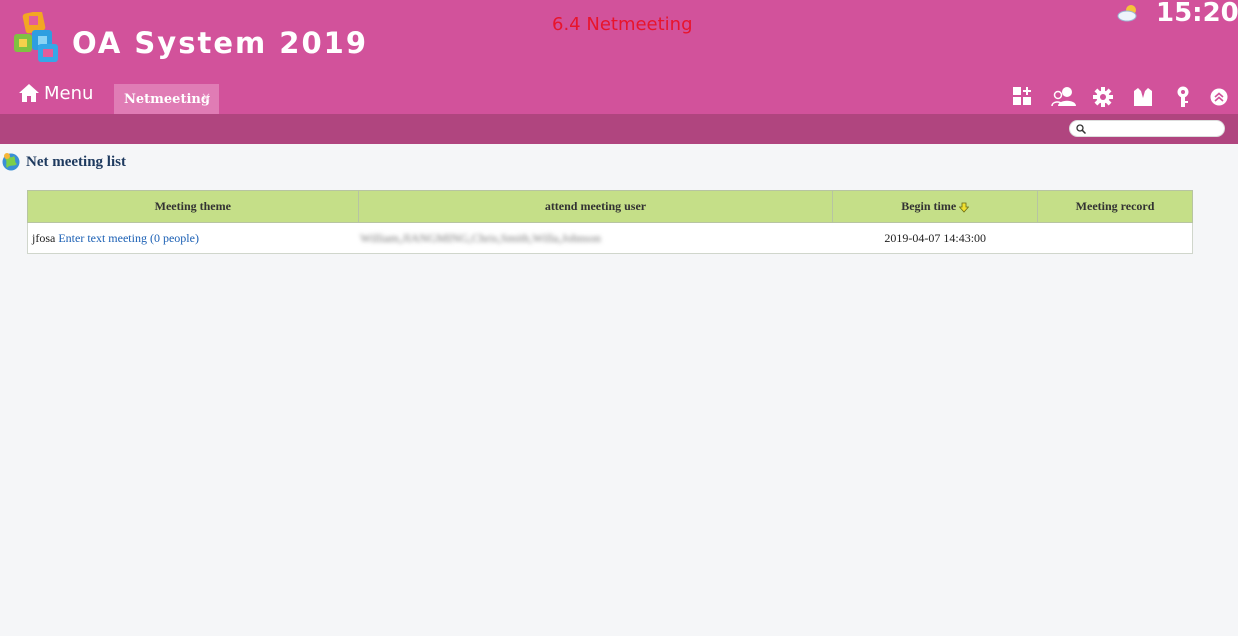  Describe the element at coordinates (29, 93) in the screenshot. I see `home-icon` at that location.